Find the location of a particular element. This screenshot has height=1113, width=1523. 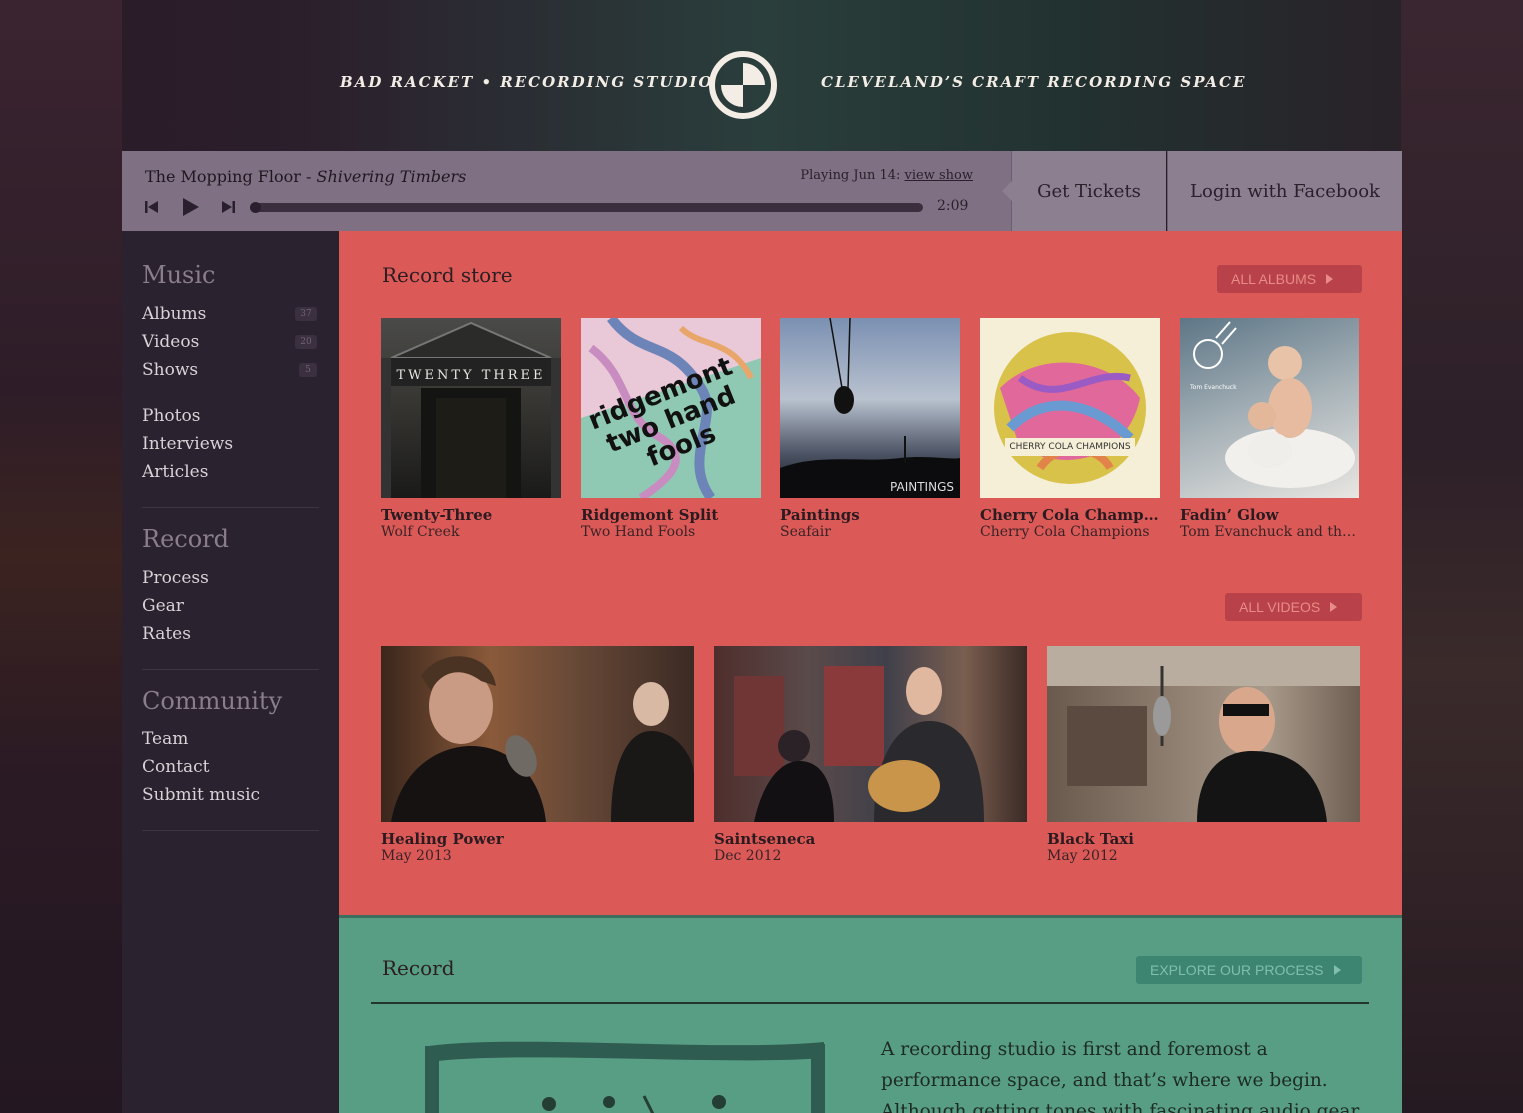

shows-count-badge: 5 is located at coordinates (308, 370).